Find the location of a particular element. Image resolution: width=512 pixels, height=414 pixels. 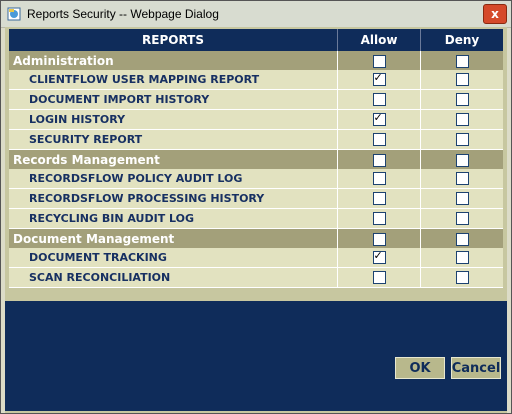

close-button: x is located at coordinates (495, 14).